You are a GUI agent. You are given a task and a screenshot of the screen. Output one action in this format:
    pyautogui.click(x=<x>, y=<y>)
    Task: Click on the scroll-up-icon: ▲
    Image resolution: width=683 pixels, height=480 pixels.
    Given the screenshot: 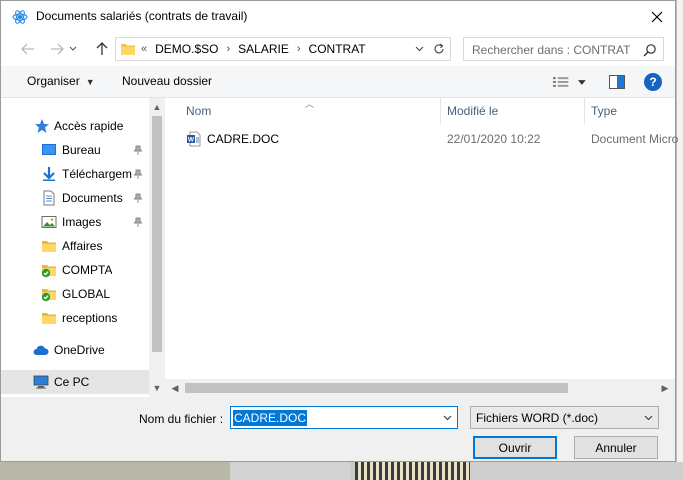 What is the action you would take?
    pyautogui.click(x=157, y=107)
    